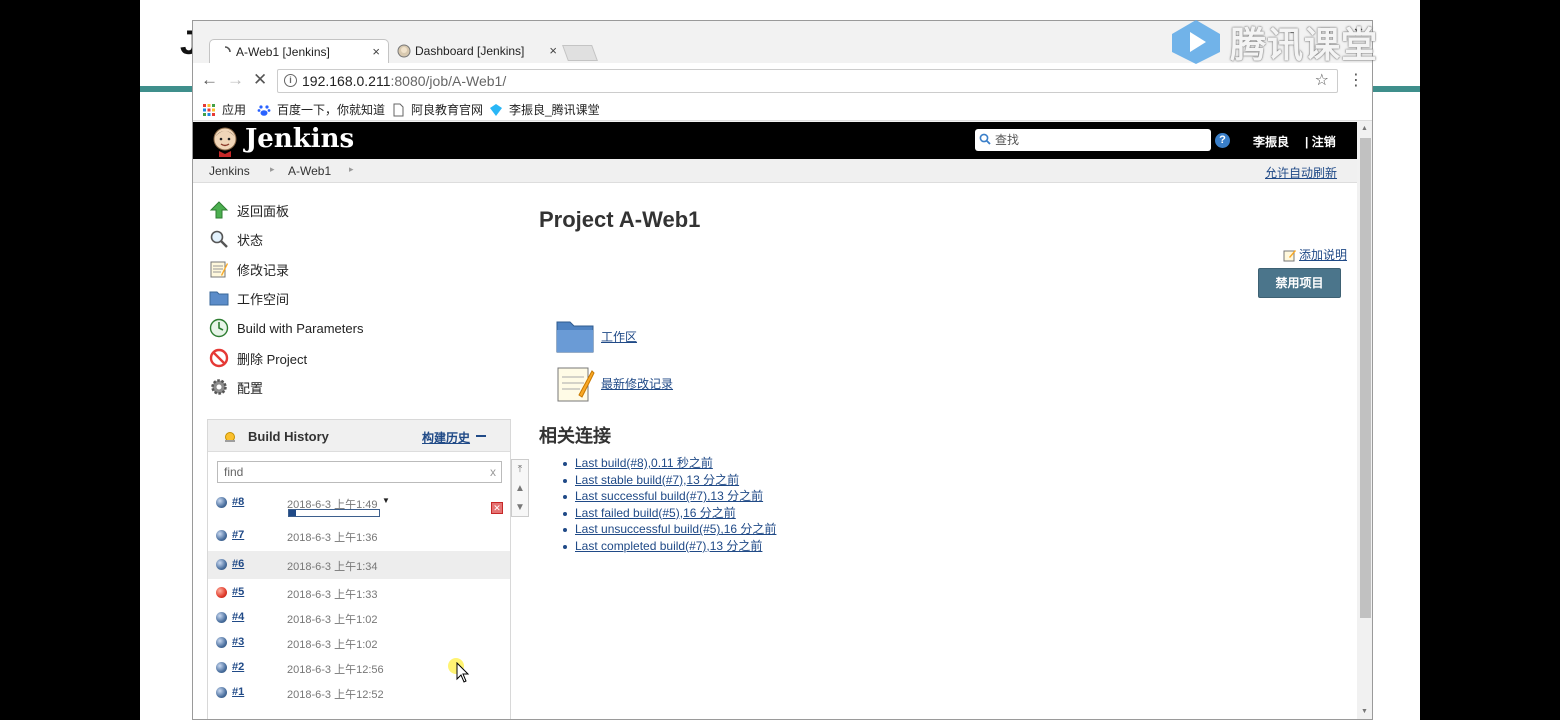 The height and width of the screenshot is (720, 1560). Describe the element at coordinates (249, 298) in the screenshot. I see `sidebar-item-workspace: 工作空间` at that location.